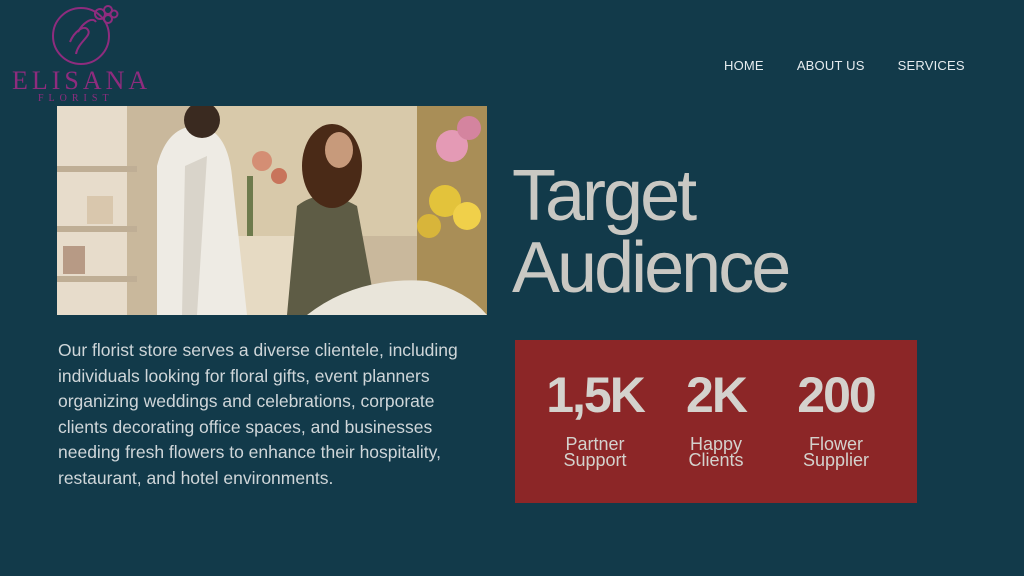 The width and height of the screenshot is (1024, 576). Describe the element at coordinates (836, 460) in the screenshot. I see `stat-label-line: Supplier` at that location.